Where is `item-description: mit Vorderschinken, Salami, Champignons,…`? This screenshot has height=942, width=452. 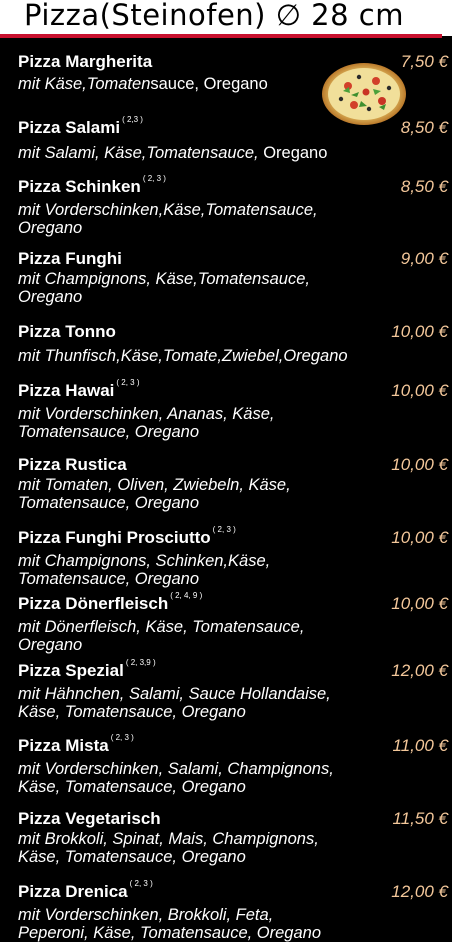
item-description: mit Vorderschinken, Salami, Champignons,… is located at coordinates (176, 778).